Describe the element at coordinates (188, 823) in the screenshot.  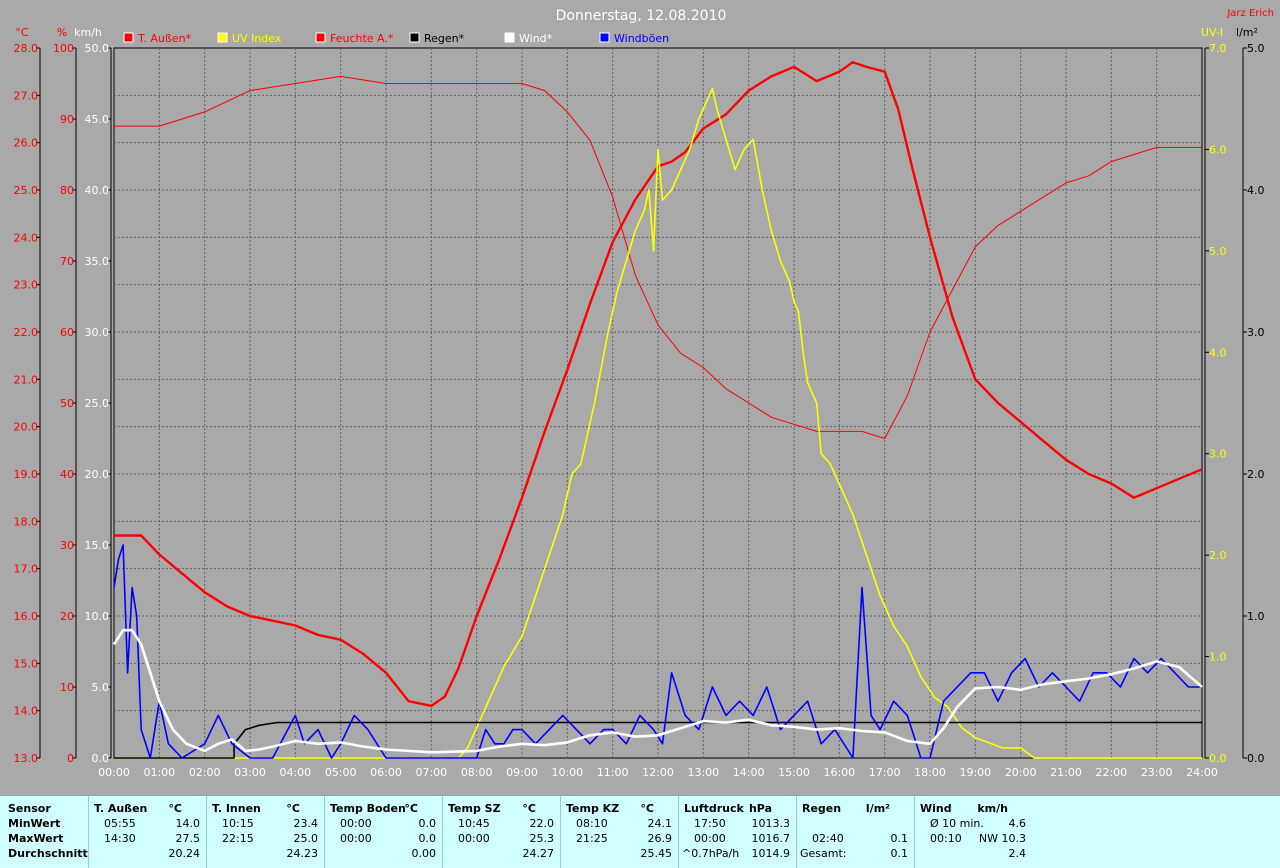
I see `stats-min-value: 14.0` at that location.